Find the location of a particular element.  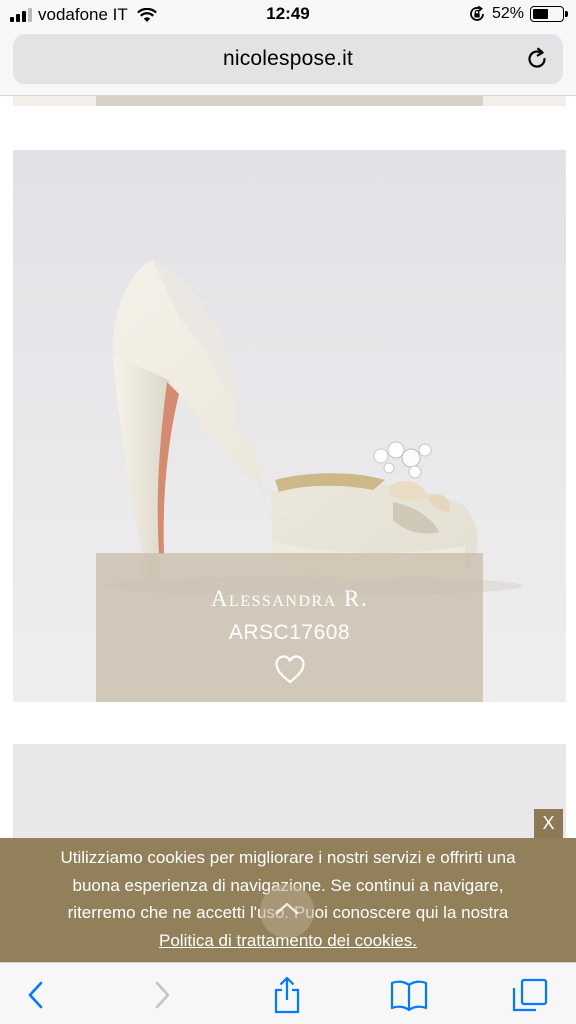

back-button is located at coordinates (36, 995).